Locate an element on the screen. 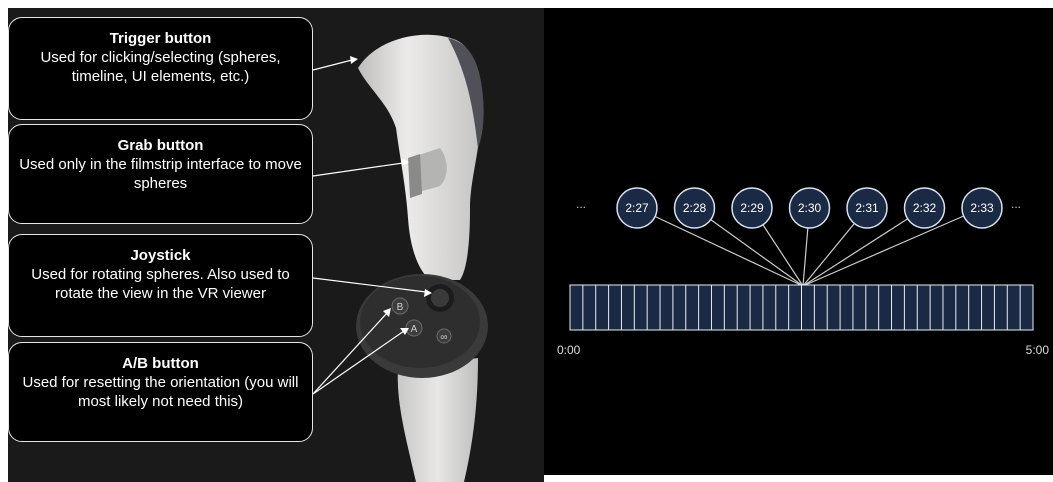  timestamp-sphere: 2:29 is located at coordinates (752, 208).